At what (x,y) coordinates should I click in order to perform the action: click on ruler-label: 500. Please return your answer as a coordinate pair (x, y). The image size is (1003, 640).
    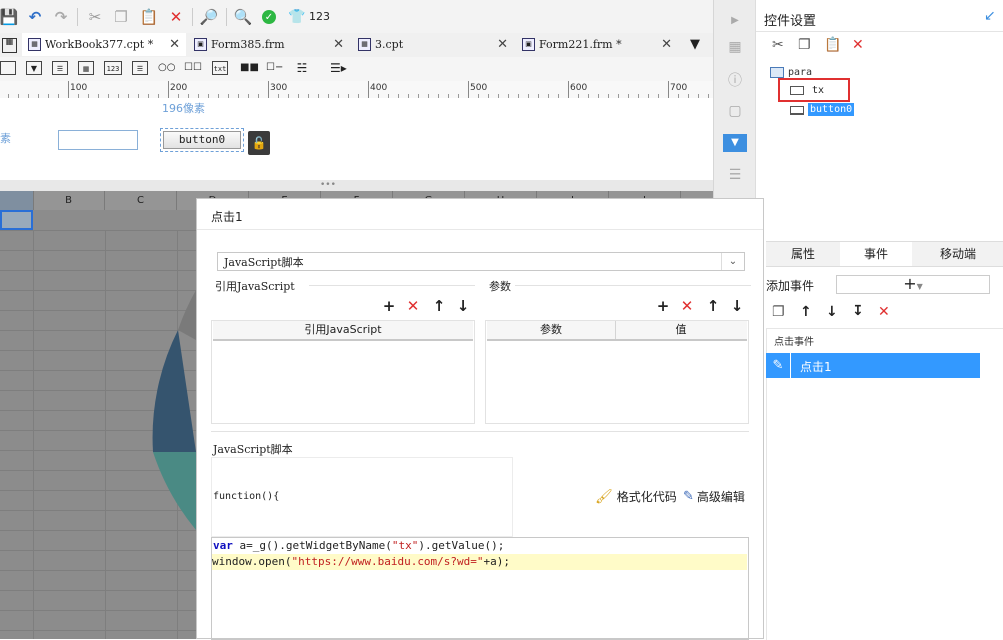
    Looking at the image, I should click on (479, 88).